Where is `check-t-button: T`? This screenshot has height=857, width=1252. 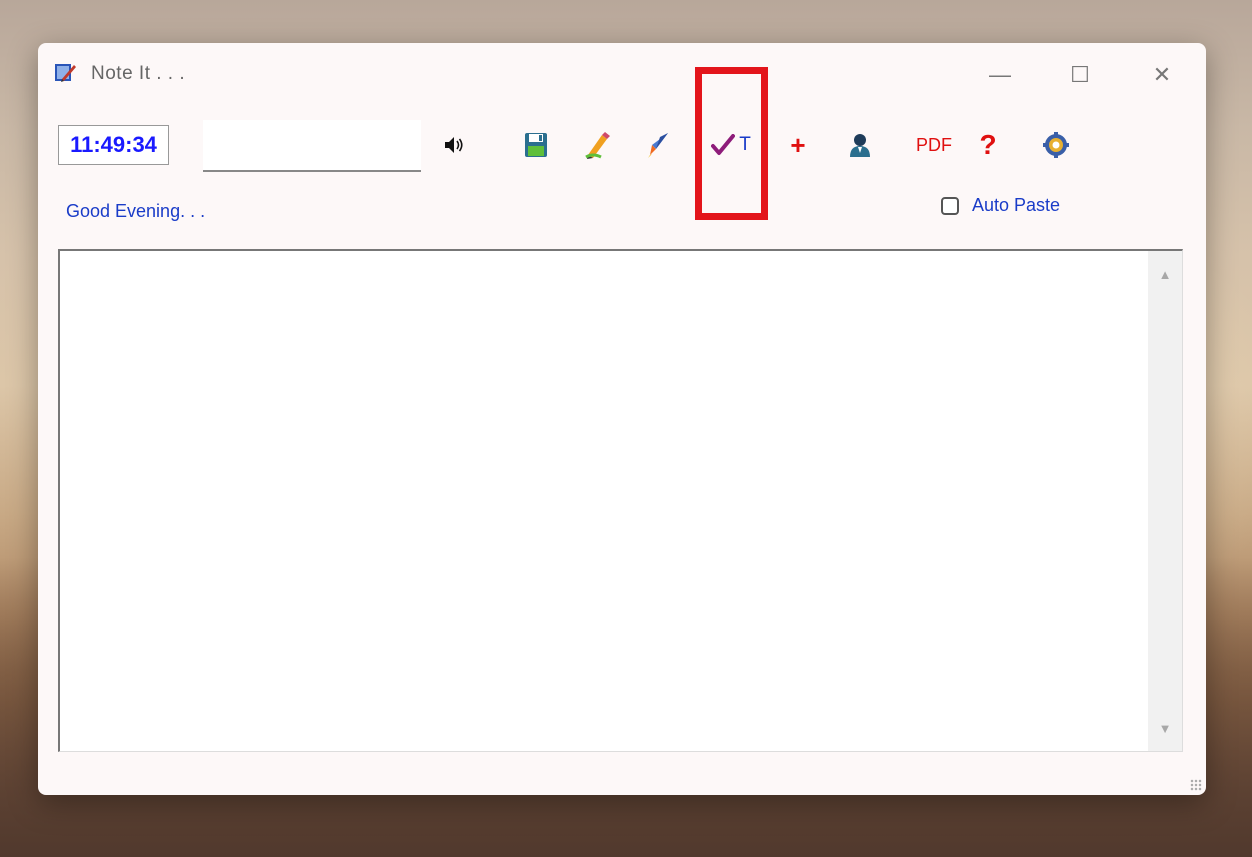 check-t-button: T is located at coordinates (731, 145).